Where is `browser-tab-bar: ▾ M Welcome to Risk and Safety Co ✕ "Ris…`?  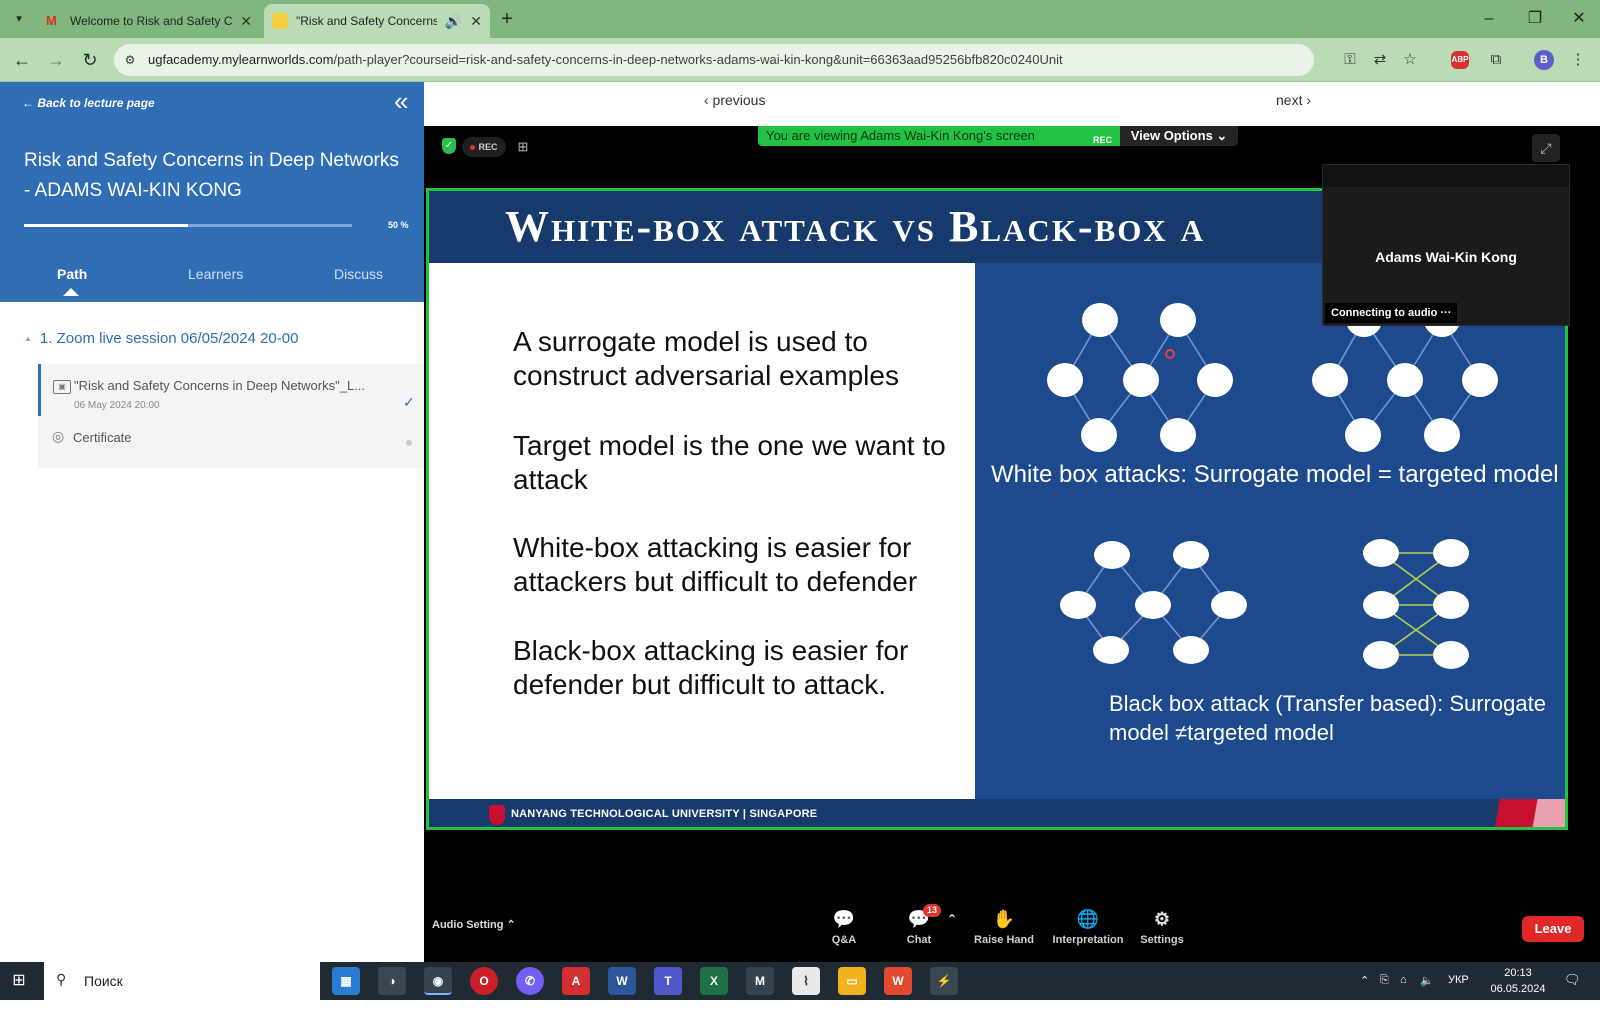
browser-tab-bar: ▾ M Welcome to Risk and Safety Co ✕ "Ris… is located at coordinates (800, 19).